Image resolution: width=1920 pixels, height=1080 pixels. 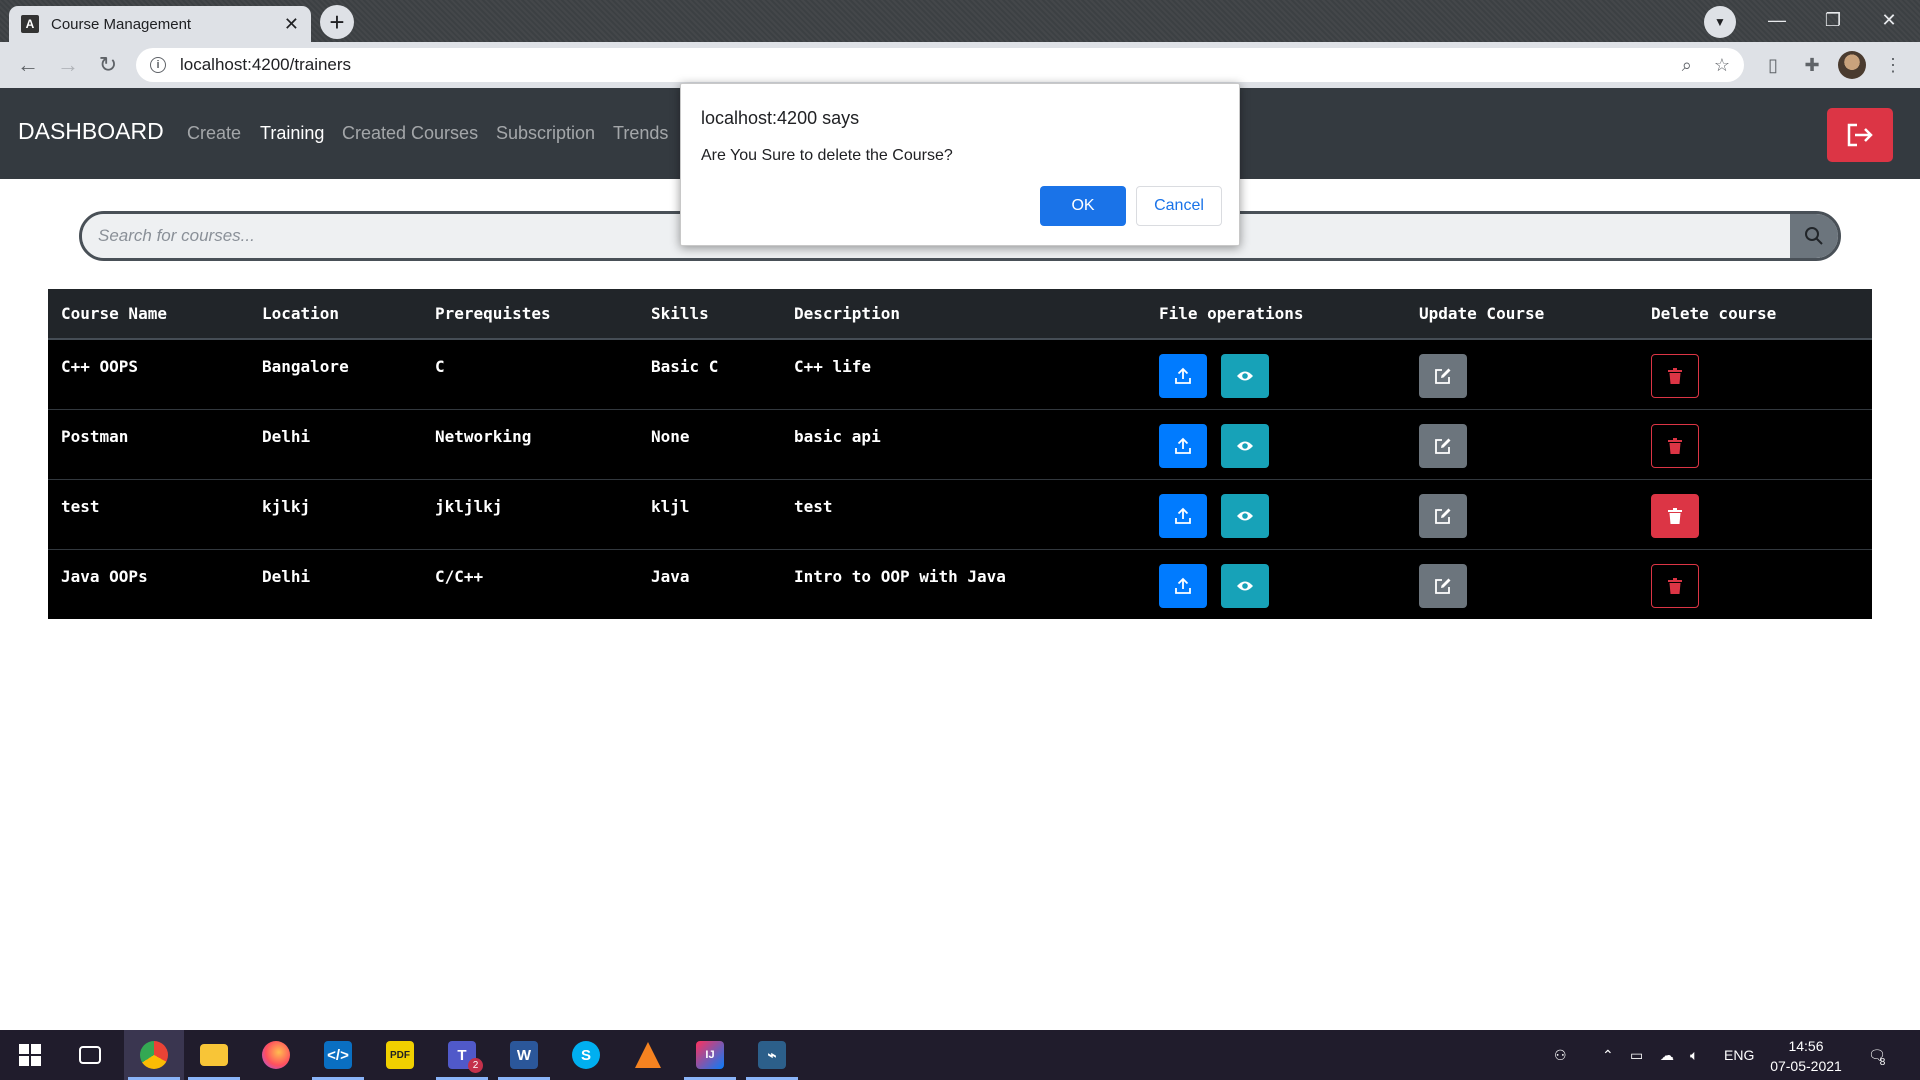 What do you see at coordinates (338, 1055) in the screenshot?
I see `taskbar-vscode: </>` at bounding box center [338, 1055].